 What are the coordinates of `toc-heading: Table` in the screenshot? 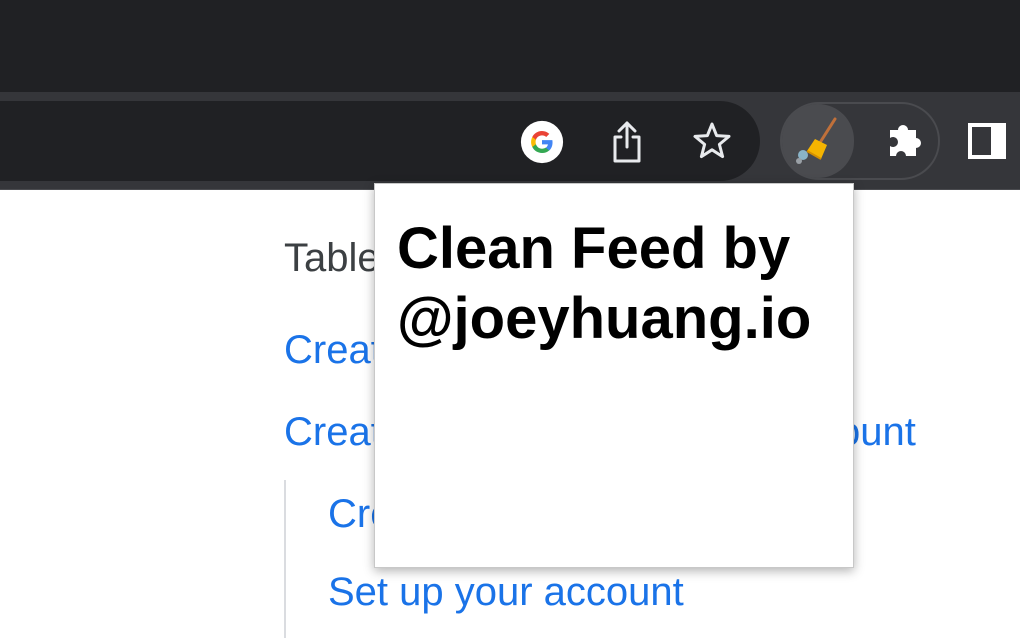 It's located at (332, 258).